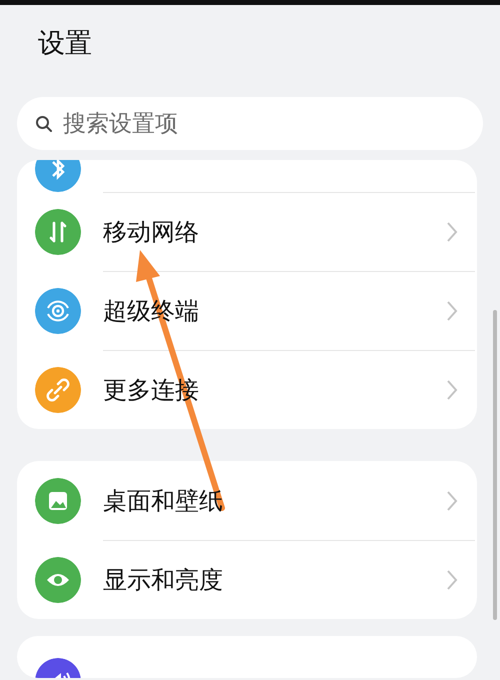 Image resolution: width=500 pixels, height=680 pixels. I want to click on settings-item: 显示和亮度, so click(247, 579).